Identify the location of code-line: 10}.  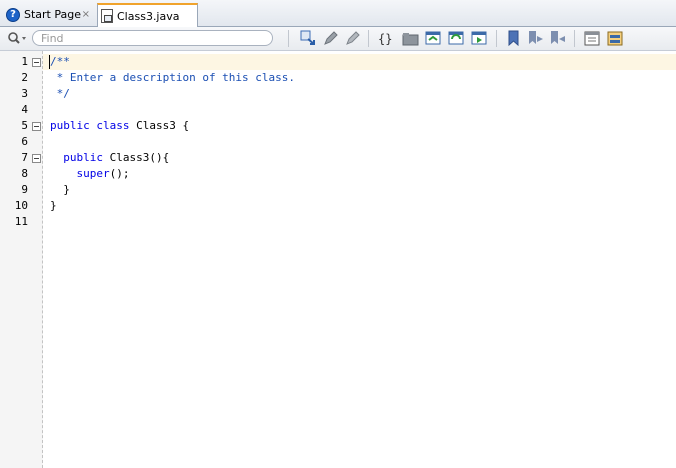
(338, 206).